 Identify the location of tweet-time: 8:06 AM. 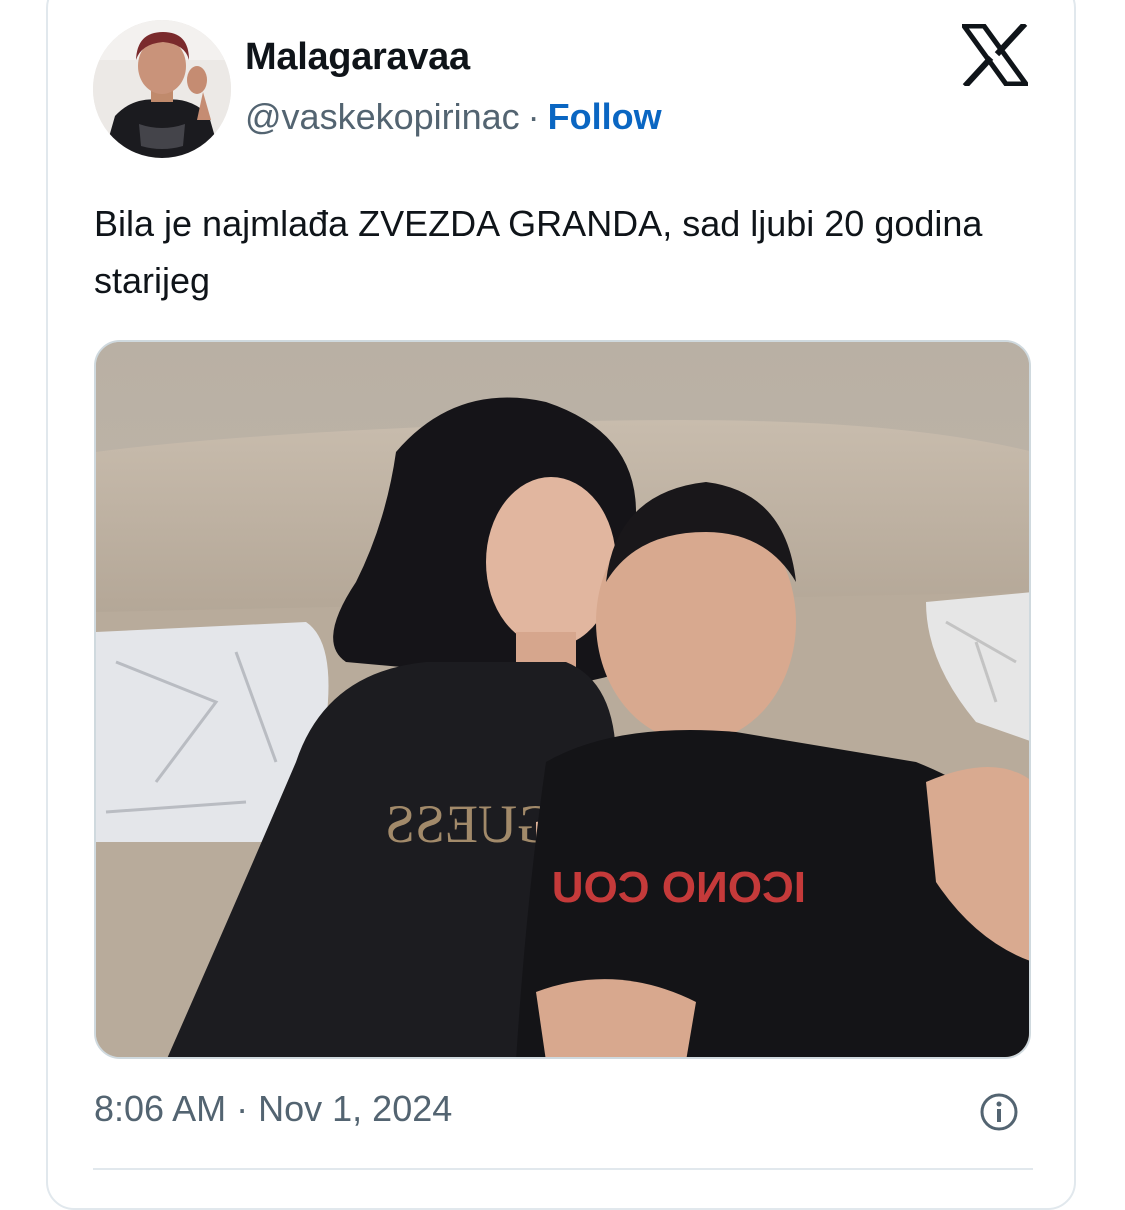
(160, 1108).